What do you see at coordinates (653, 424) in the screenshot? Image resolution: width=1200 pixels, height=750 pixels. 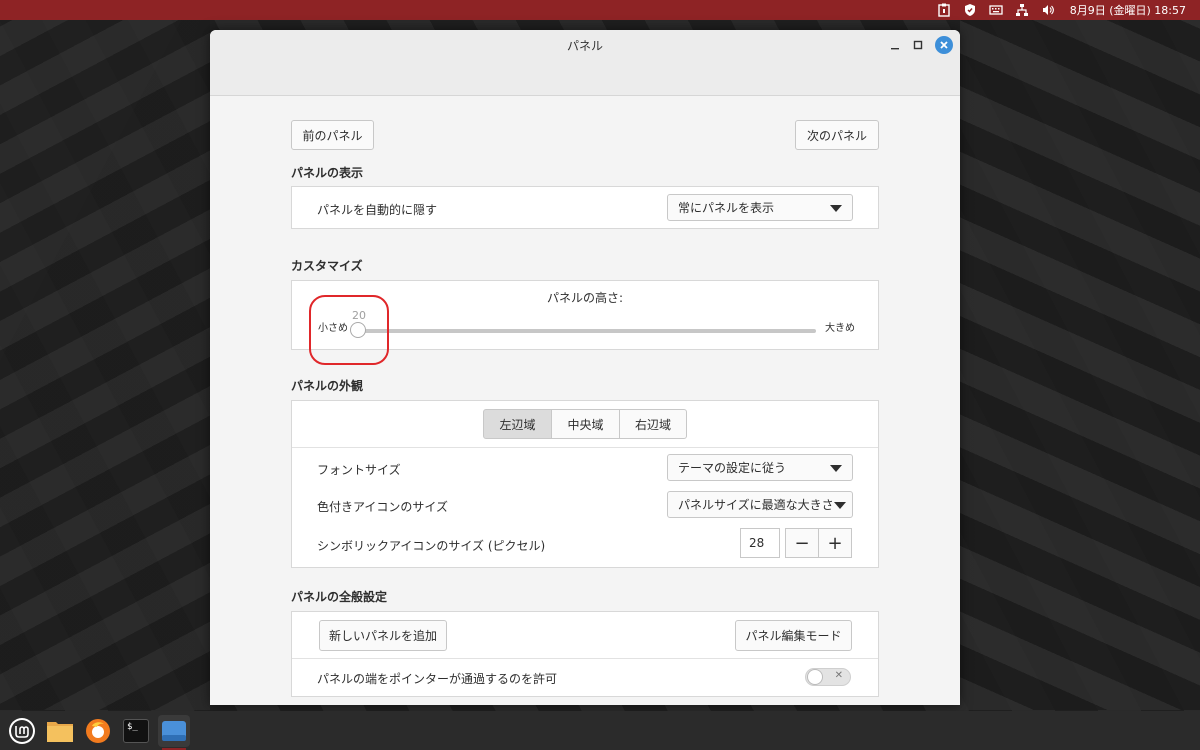 I see `zone-tab-right: 右辺域` at bounding box center [653, 424].